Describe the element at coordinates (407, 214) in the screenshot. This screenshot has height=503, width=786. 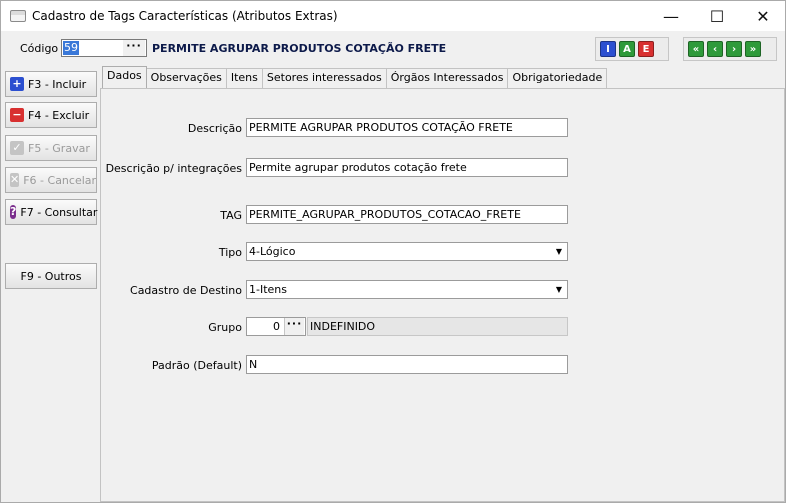
I see `tag-field: PERMITE_AGRUPAR_PRODUTOS_COTACAO_FRETE` at that location.